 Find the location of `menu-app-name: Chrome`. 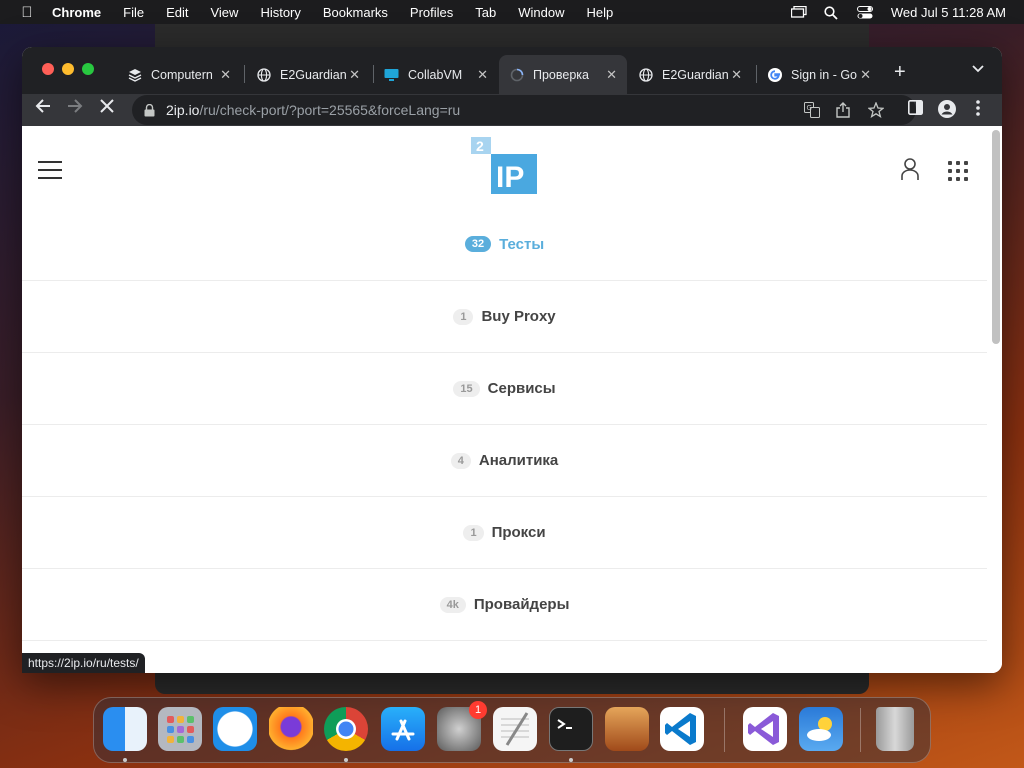

menu-app-name: Chrome is located at coordinates (76, 12).